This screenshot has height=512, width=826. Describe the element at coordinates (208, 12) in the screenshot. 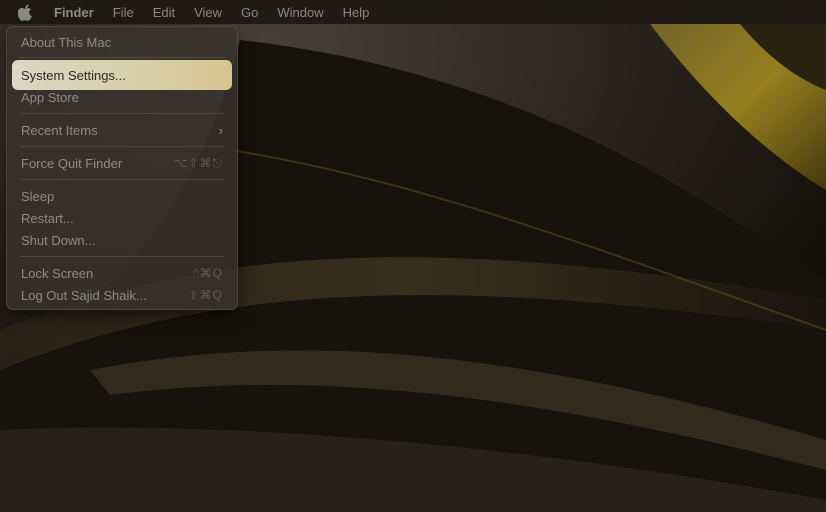

I see `menubar-view: View` at that location.